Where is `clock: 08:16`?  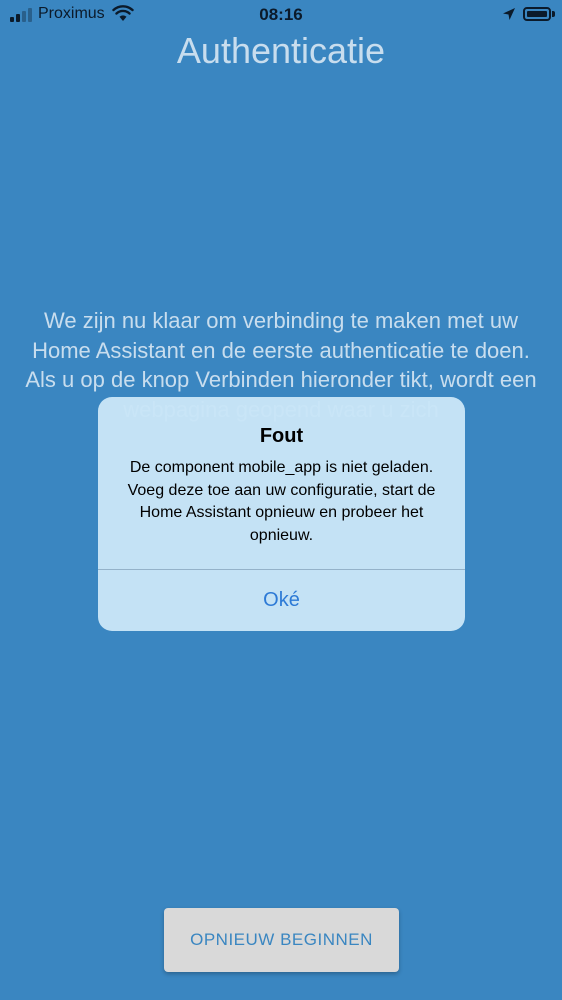
clock: 08:16 is located at coordinates (281, 14).